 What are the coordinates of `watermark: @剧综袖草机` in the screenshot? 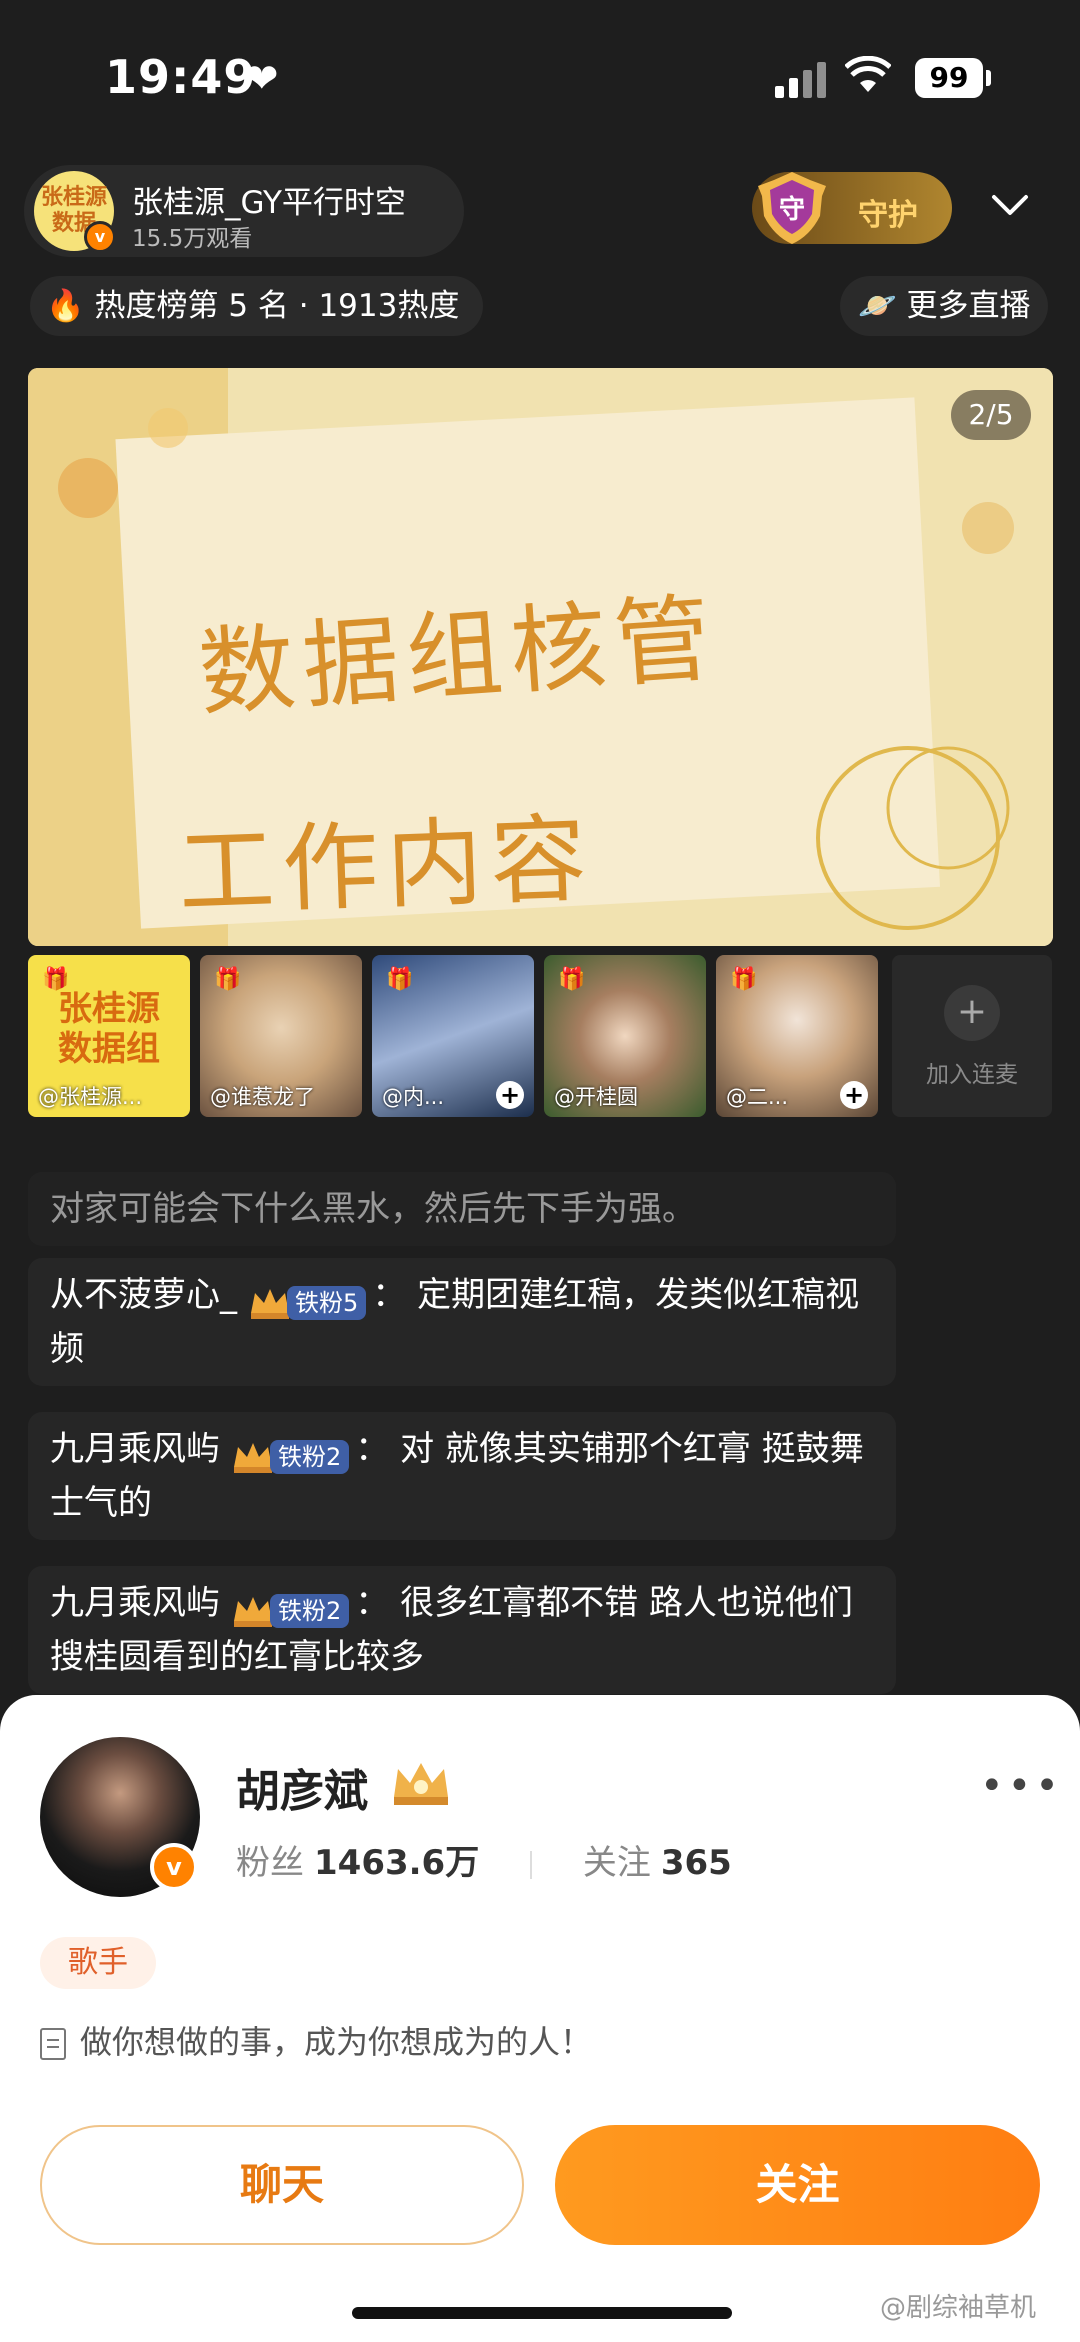 It's located at (958, 2308).